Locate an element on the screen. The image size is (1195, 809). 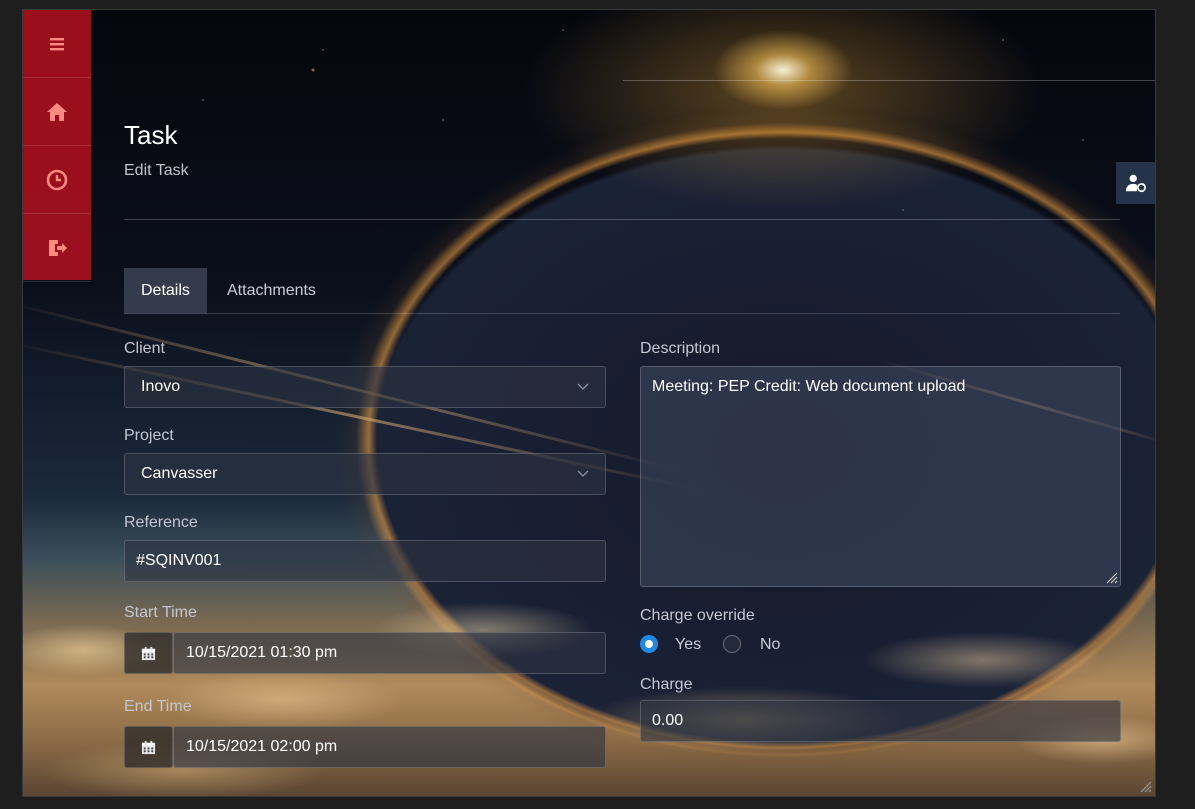
charge-label: Charge is located at coordinates (666, 684).